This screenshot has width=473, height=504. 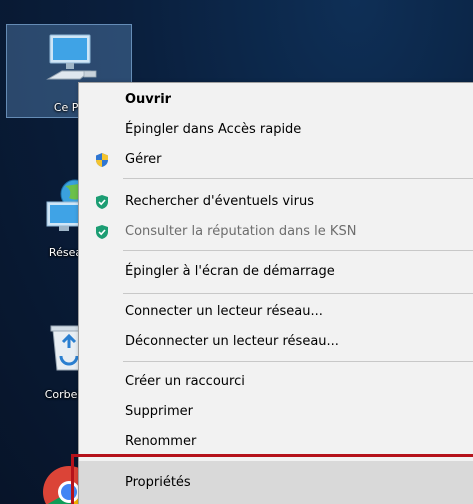 What do you see at coordinates (220, 201) in the screenshot?
I see `menu-item-label: Rechercher d'éventuels virus` at bounding box center [220, 201].